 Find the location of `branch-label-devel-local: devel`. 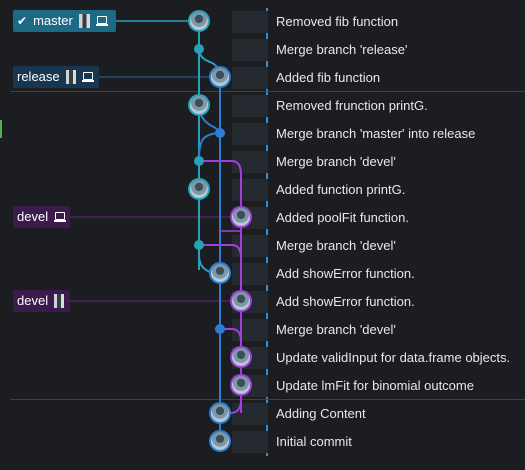

branch-label-devel-local: devel is located at coordinates (41, 301).